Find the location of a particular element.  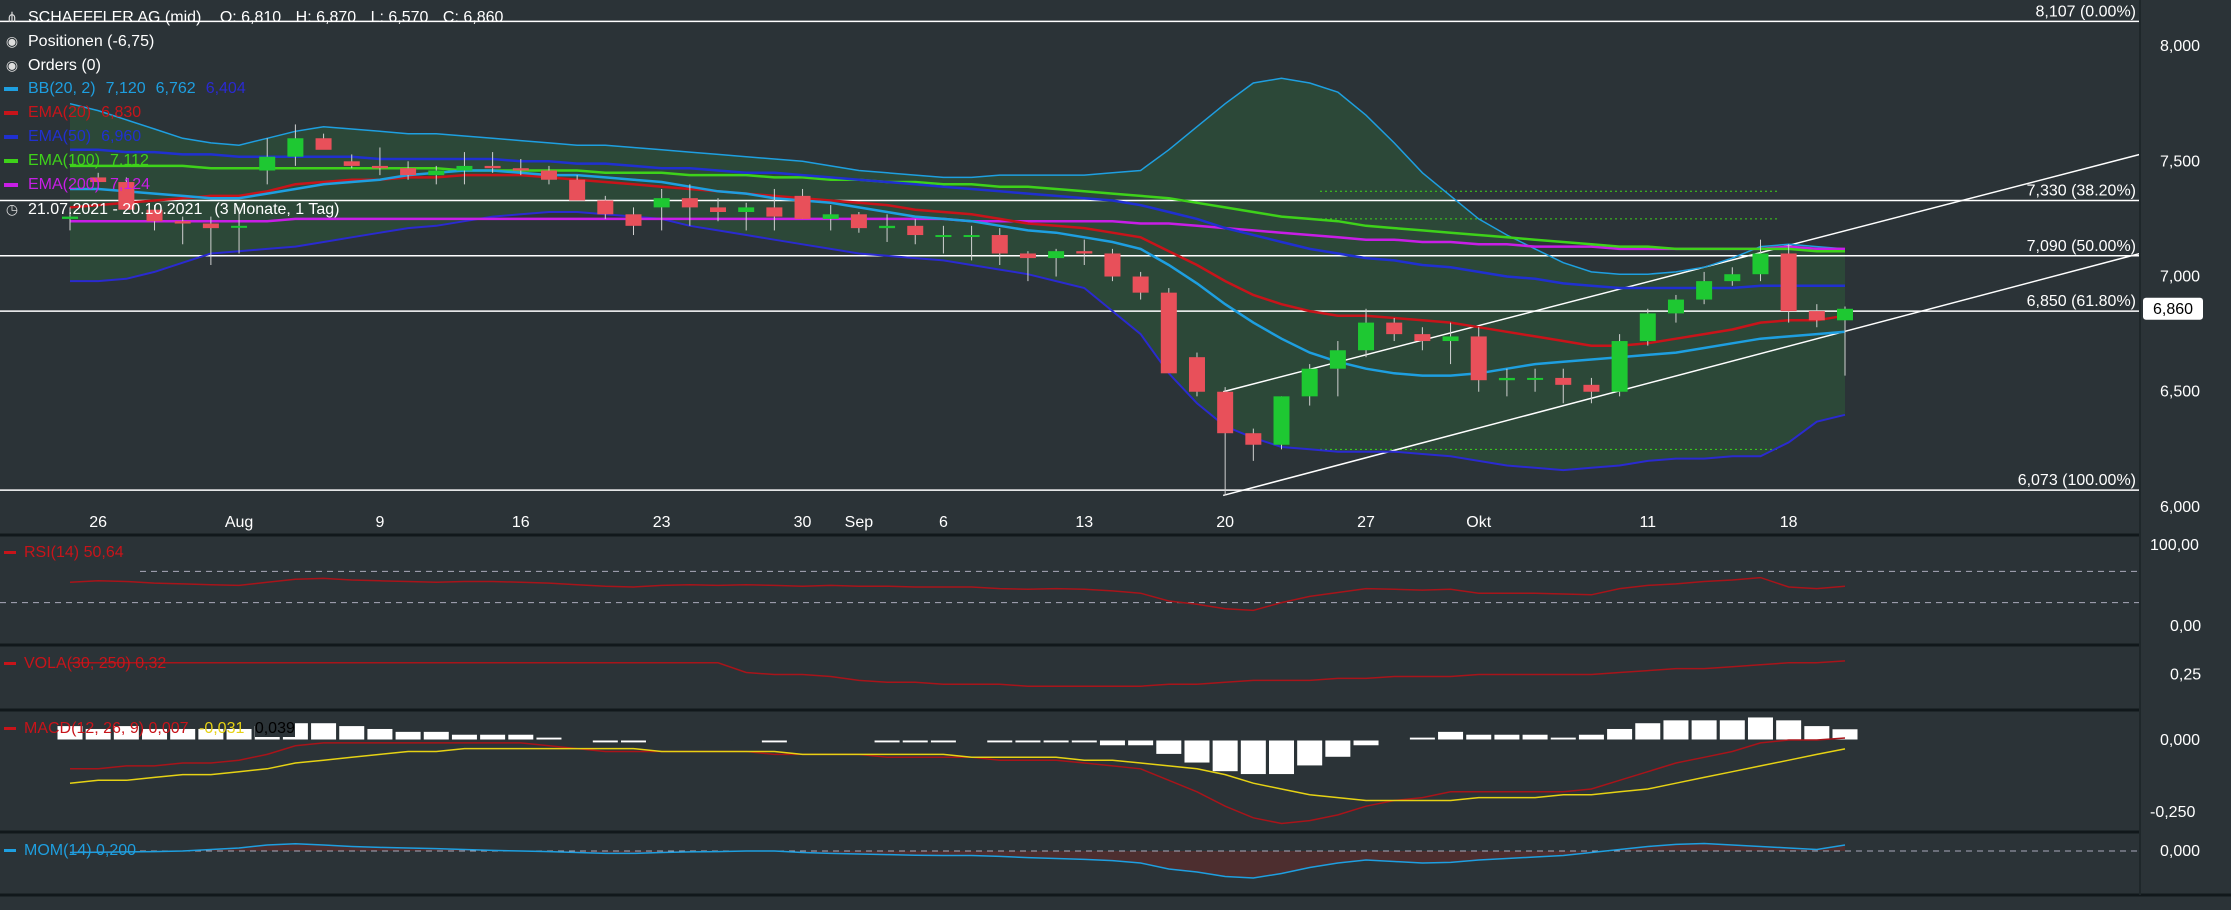

price-axis-label: 6,500 is located at coordinates (2180, 392).